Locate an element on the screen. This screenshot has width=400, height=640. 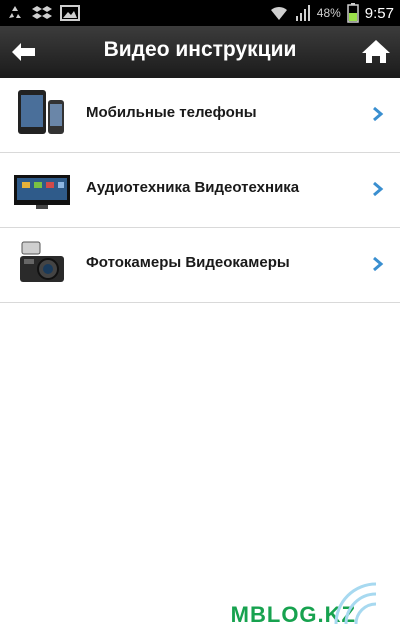
image-icon is located at coordinates (70, 13).